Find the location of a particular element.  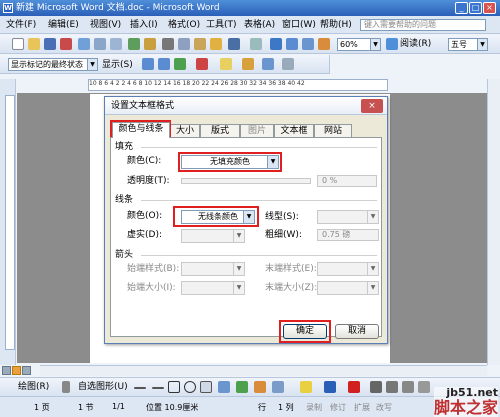

shadow-style-icon is located at coordinates (424, 387).